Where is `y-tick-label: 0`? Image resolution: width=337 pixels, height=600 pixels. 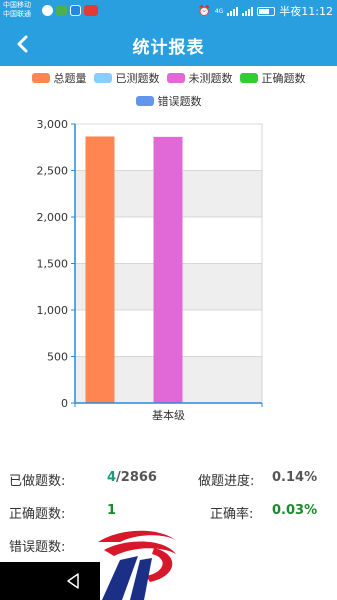
y-tick-label: 0 is located at coordinates (64, 403).